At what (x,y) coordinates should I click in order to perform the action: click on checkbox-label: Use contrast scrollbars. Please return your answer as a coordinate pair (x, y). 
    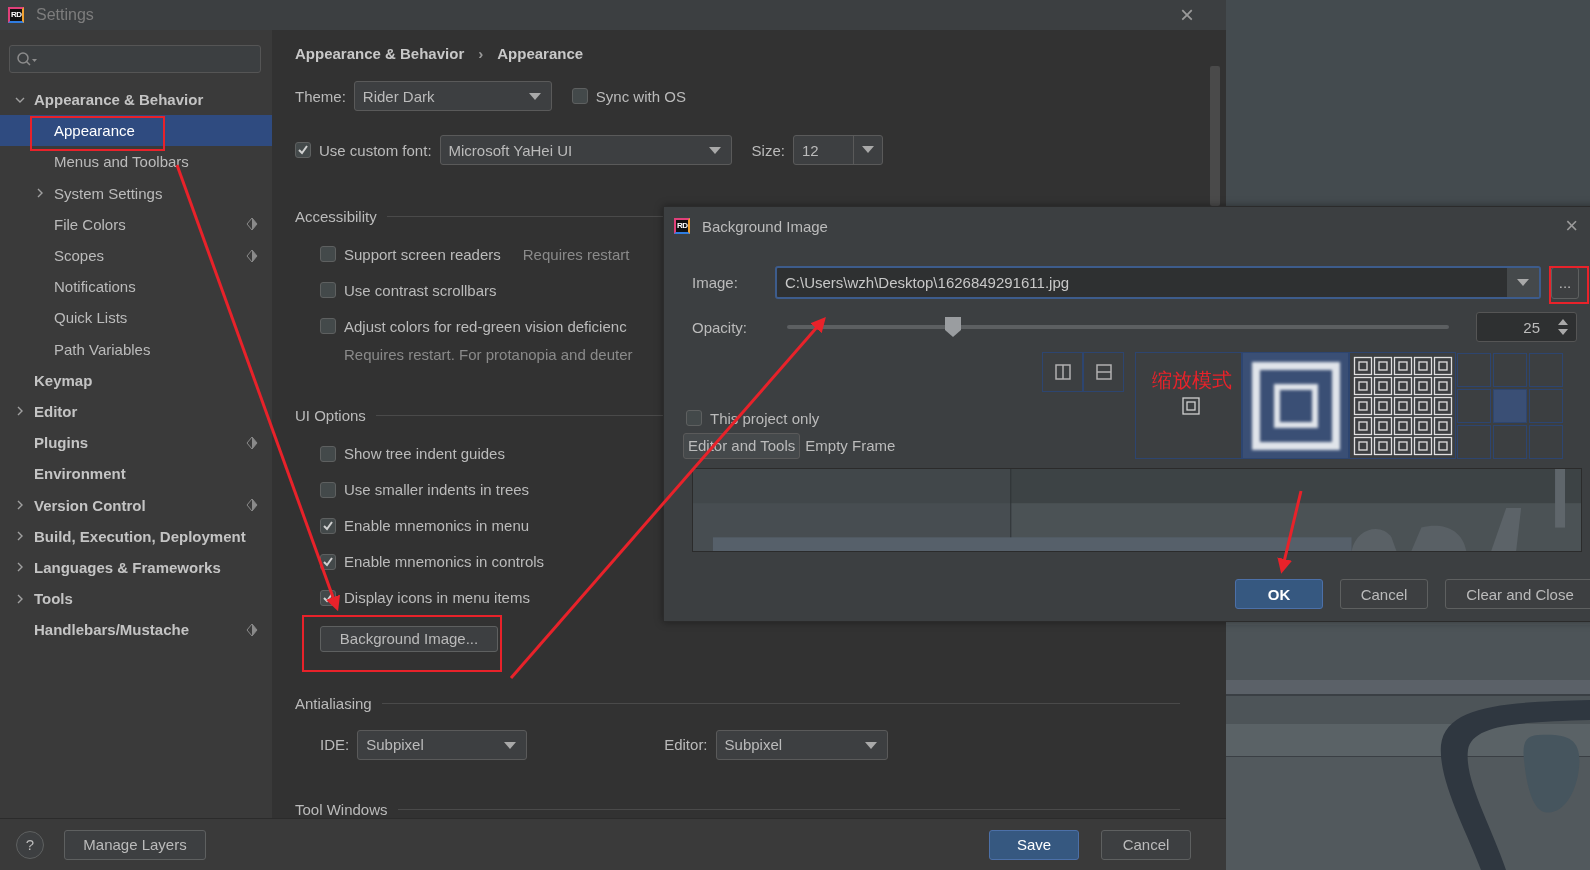
    Looking at the image, I should click on (420, 290).